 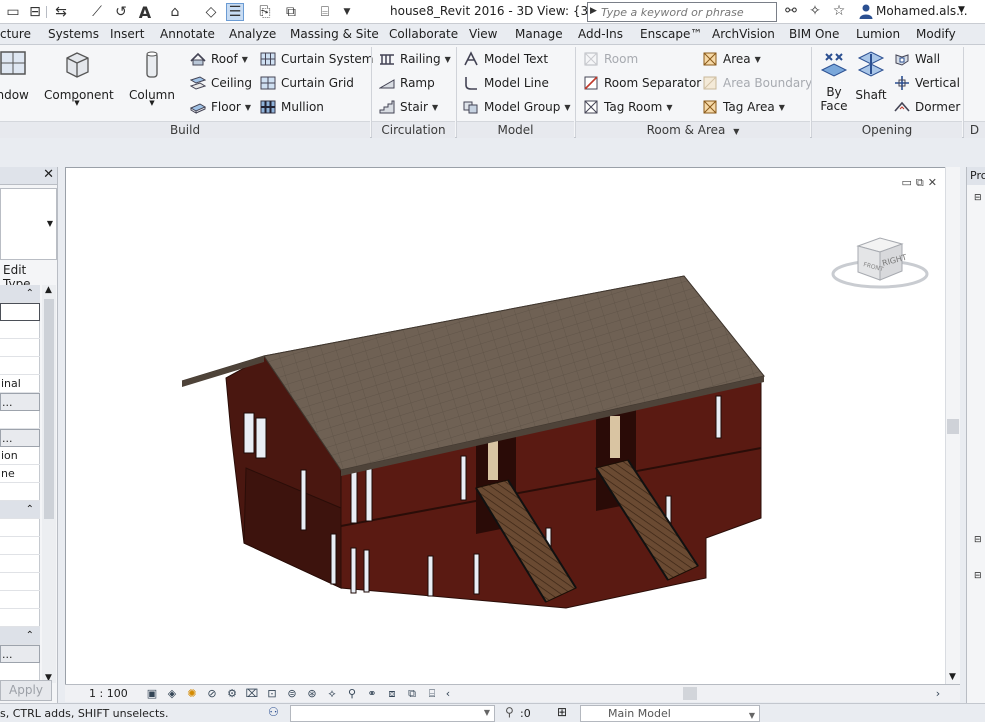 I want to click on type-selector-chevron-icon: ▼, so click(x=50, y=223).